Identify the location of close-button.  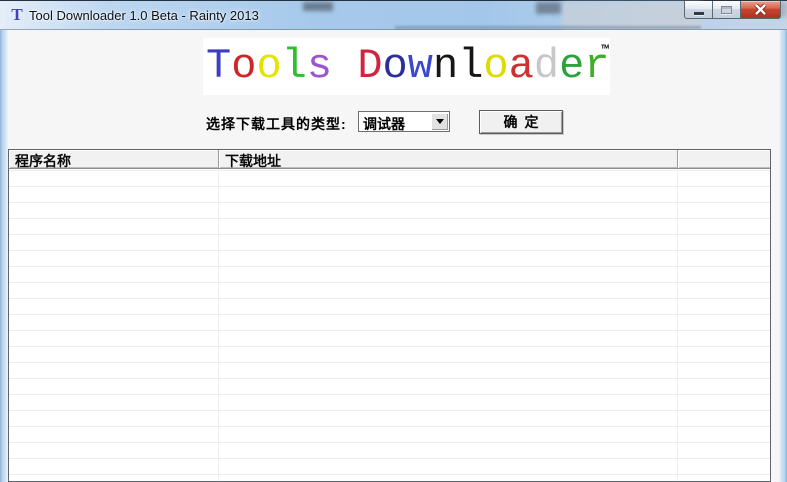
(760, 10).